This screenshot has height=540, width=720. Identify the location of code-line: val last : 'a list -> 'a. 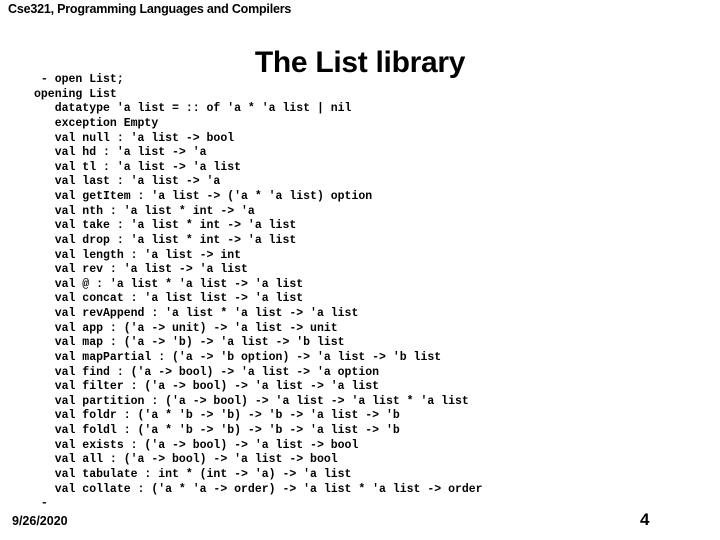
(127, 182).